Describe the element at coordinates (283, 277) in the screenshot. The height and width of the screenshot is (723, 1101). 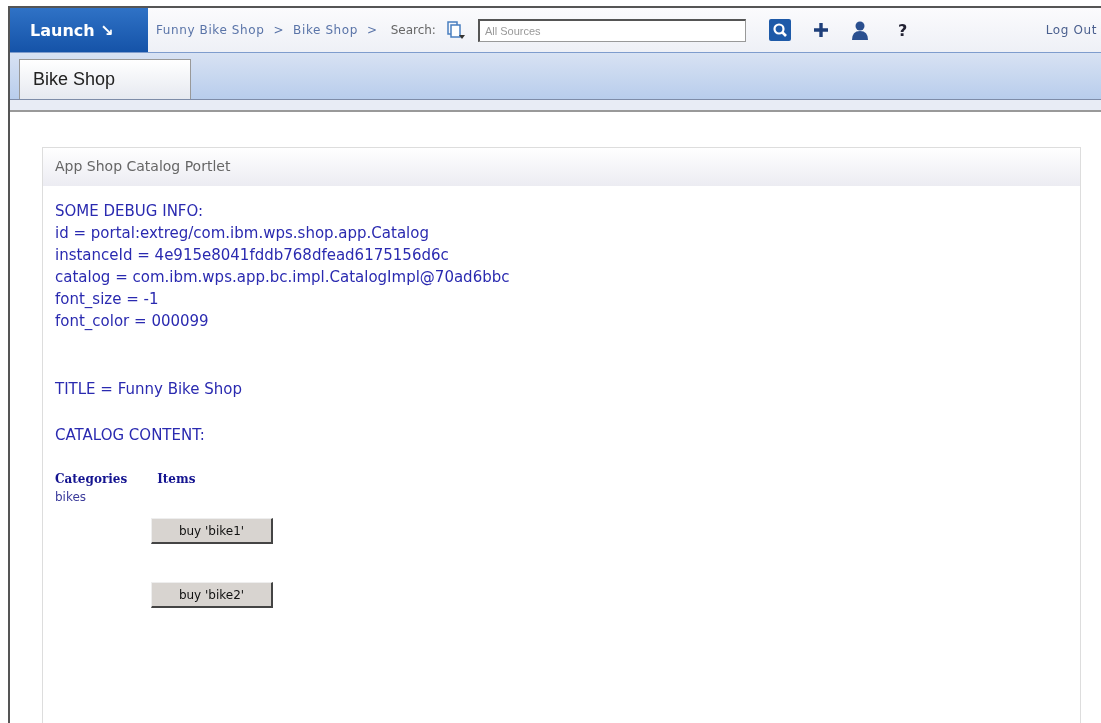
I see `debug-line: catalog = com.ibm.wps.app.bc.impl.CatalogImpl@70ad6bbc` at that location.